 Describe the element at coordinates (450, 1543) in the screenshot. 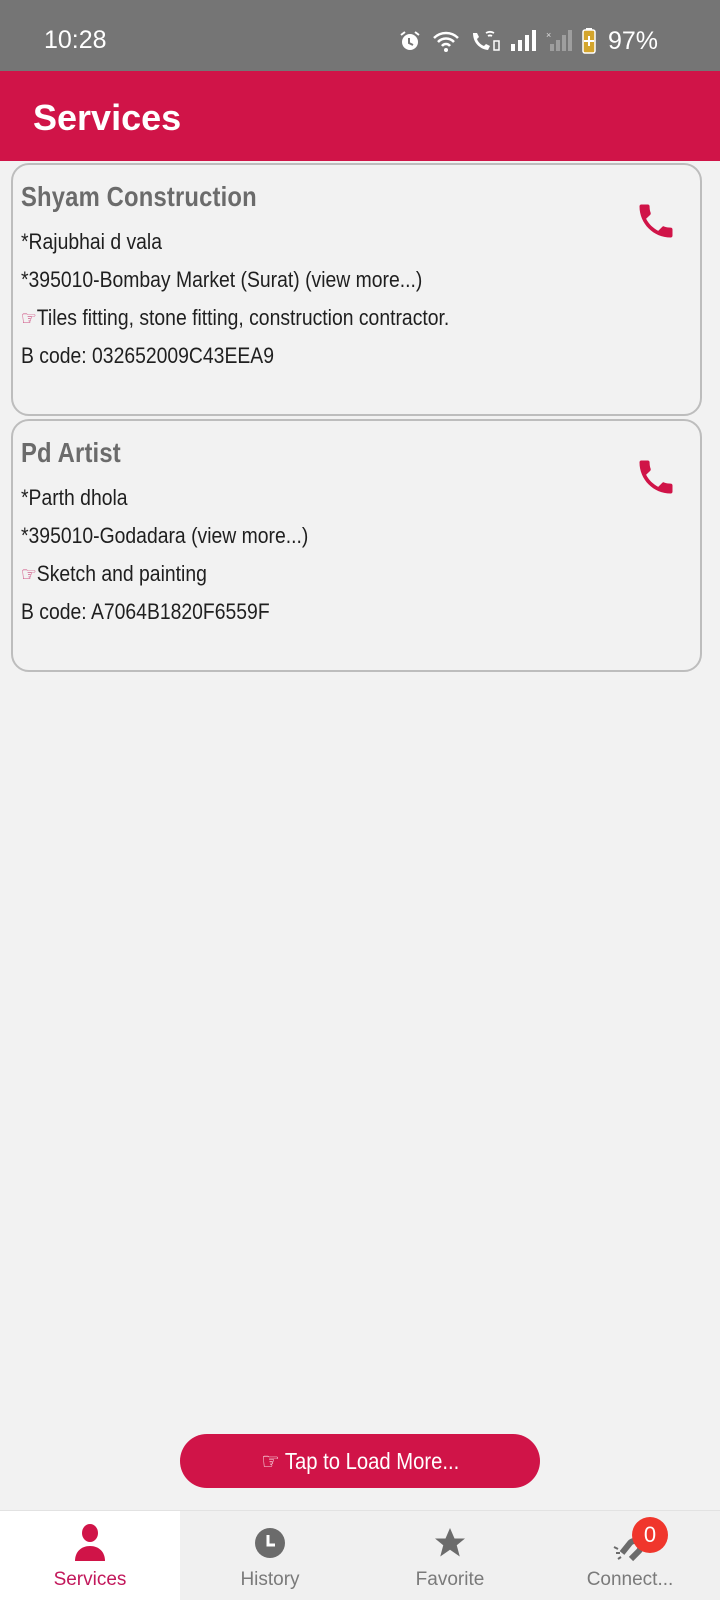

I see `star-icon` at that location.